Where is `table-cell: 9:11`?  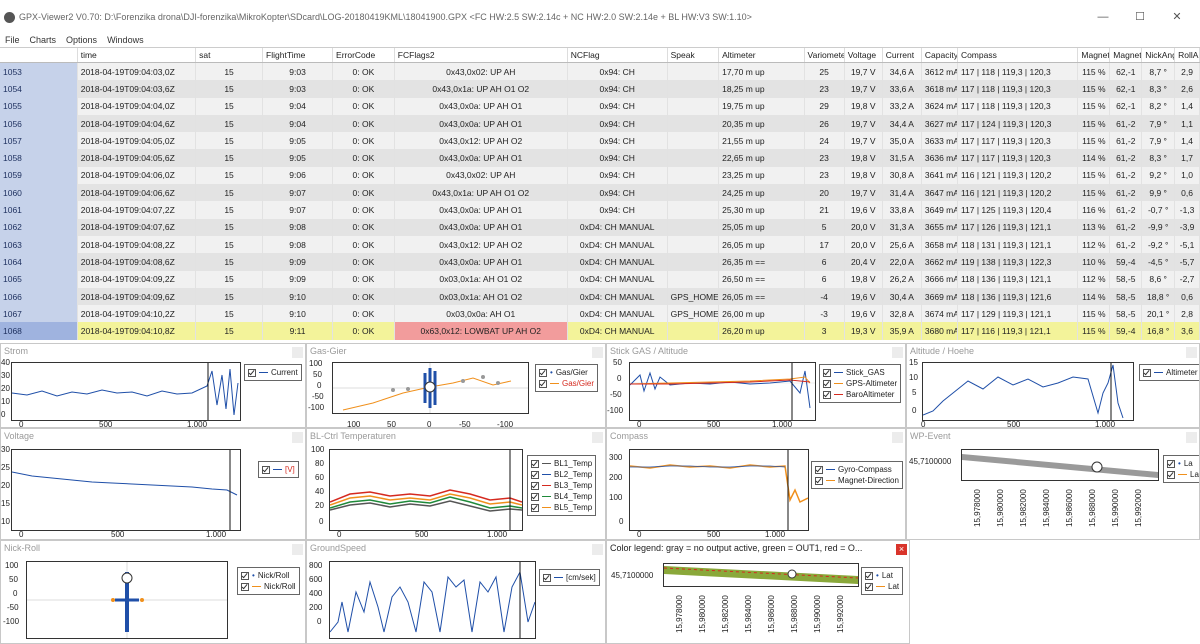
table-cell: 9:11 is located at coordinates (298, 331).